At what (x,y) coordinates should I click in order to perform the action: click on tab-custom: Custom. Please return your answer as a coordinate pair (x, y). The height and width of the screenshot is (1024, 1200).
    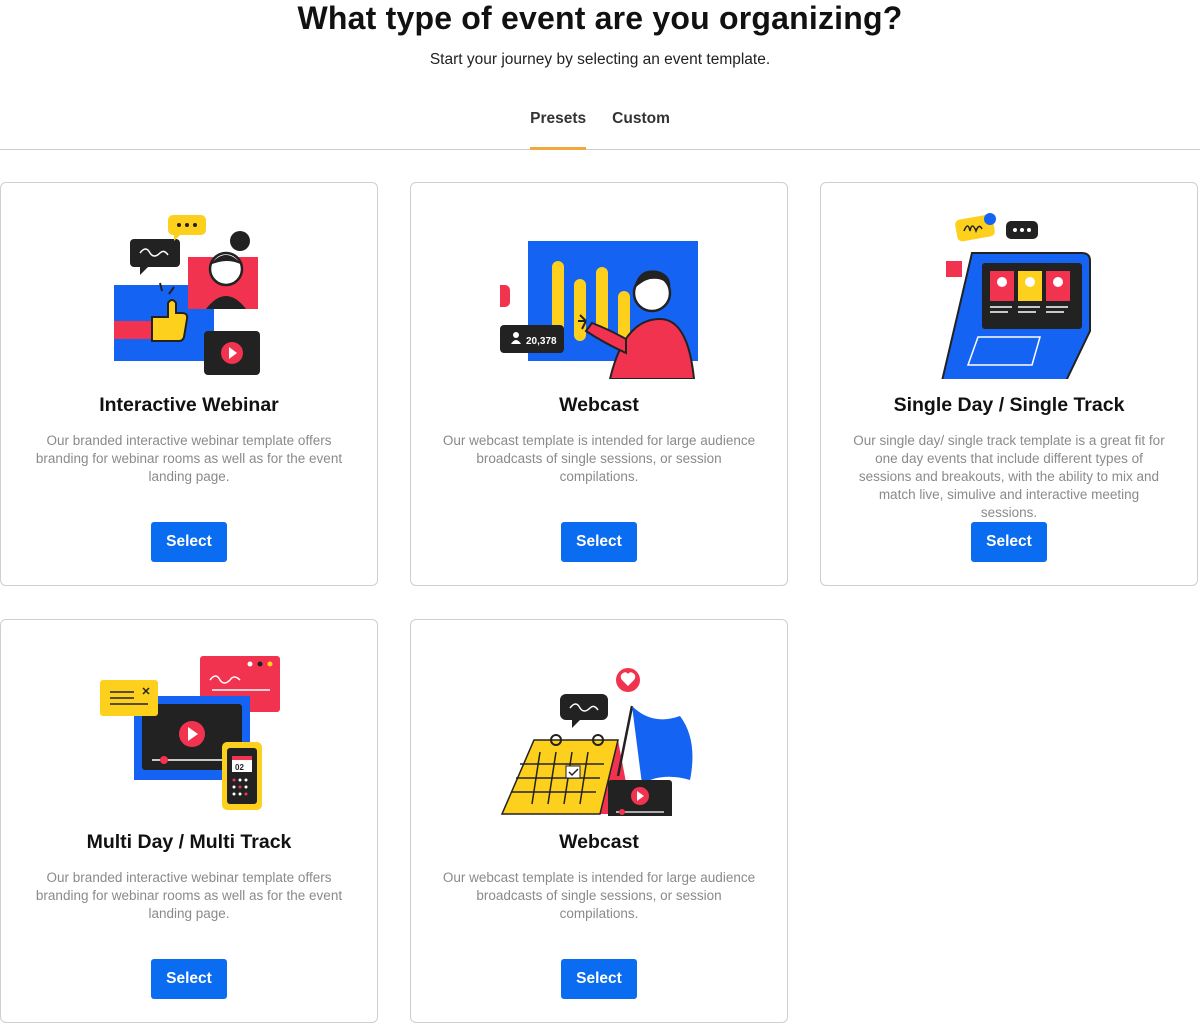
    Looking at the image, I should click on (641, 124).